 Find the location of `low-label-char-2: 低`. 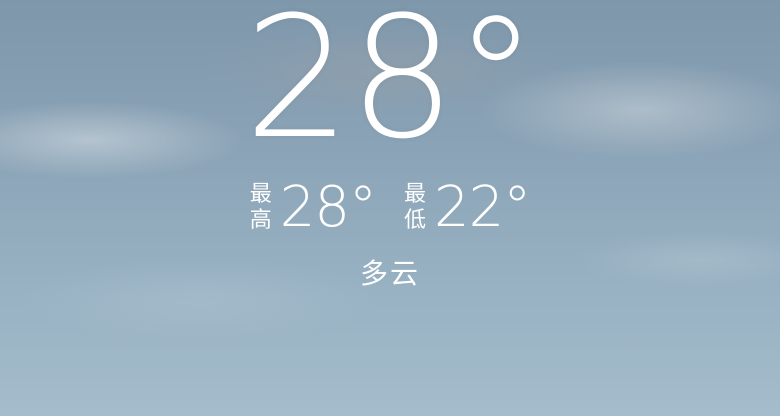

low-label-char-2: 低 is located at coordinates (415, 220).